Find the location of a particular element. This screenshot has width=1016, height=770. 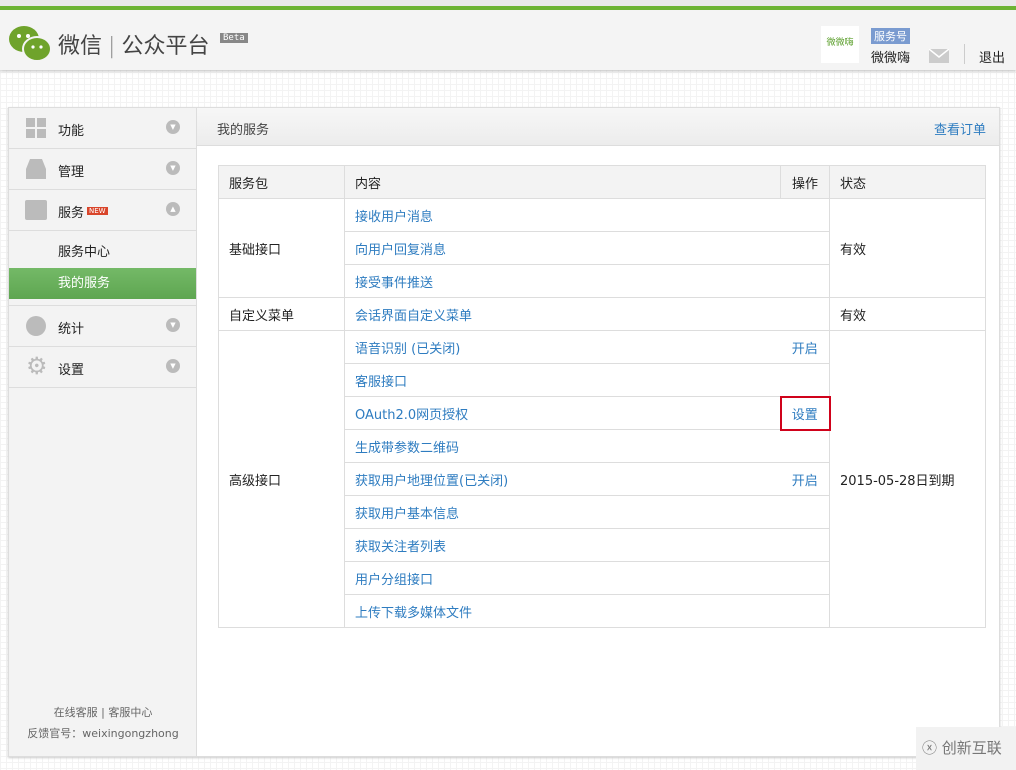

printer-icon is located at coordinates (36, 210).